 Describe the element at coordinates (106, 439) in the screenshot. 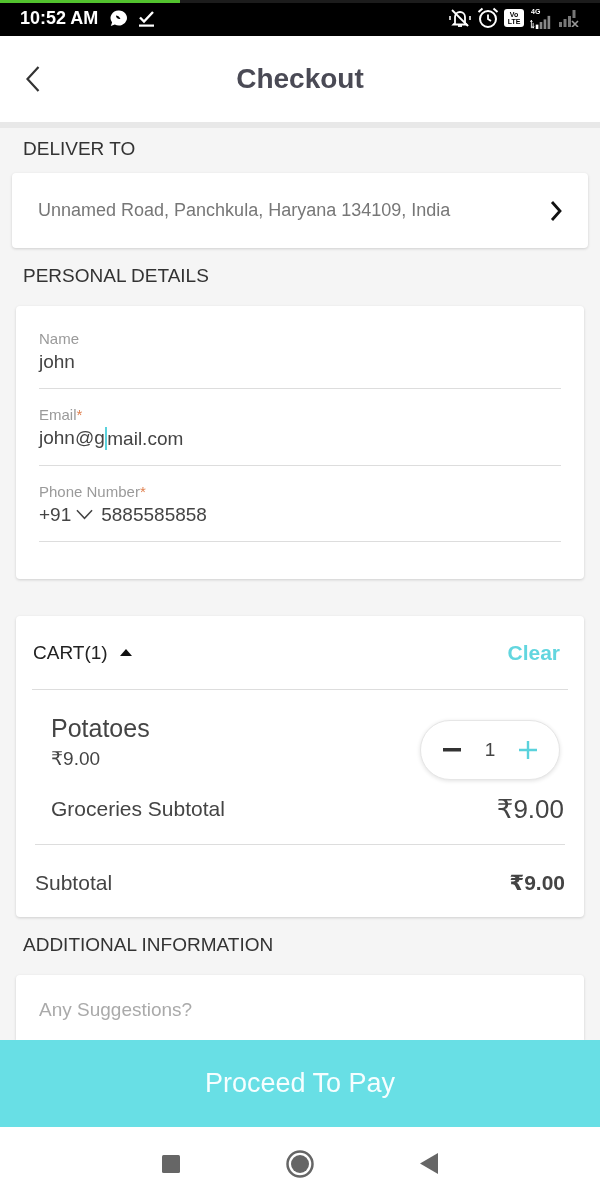

I see `text-cursor` at that location.